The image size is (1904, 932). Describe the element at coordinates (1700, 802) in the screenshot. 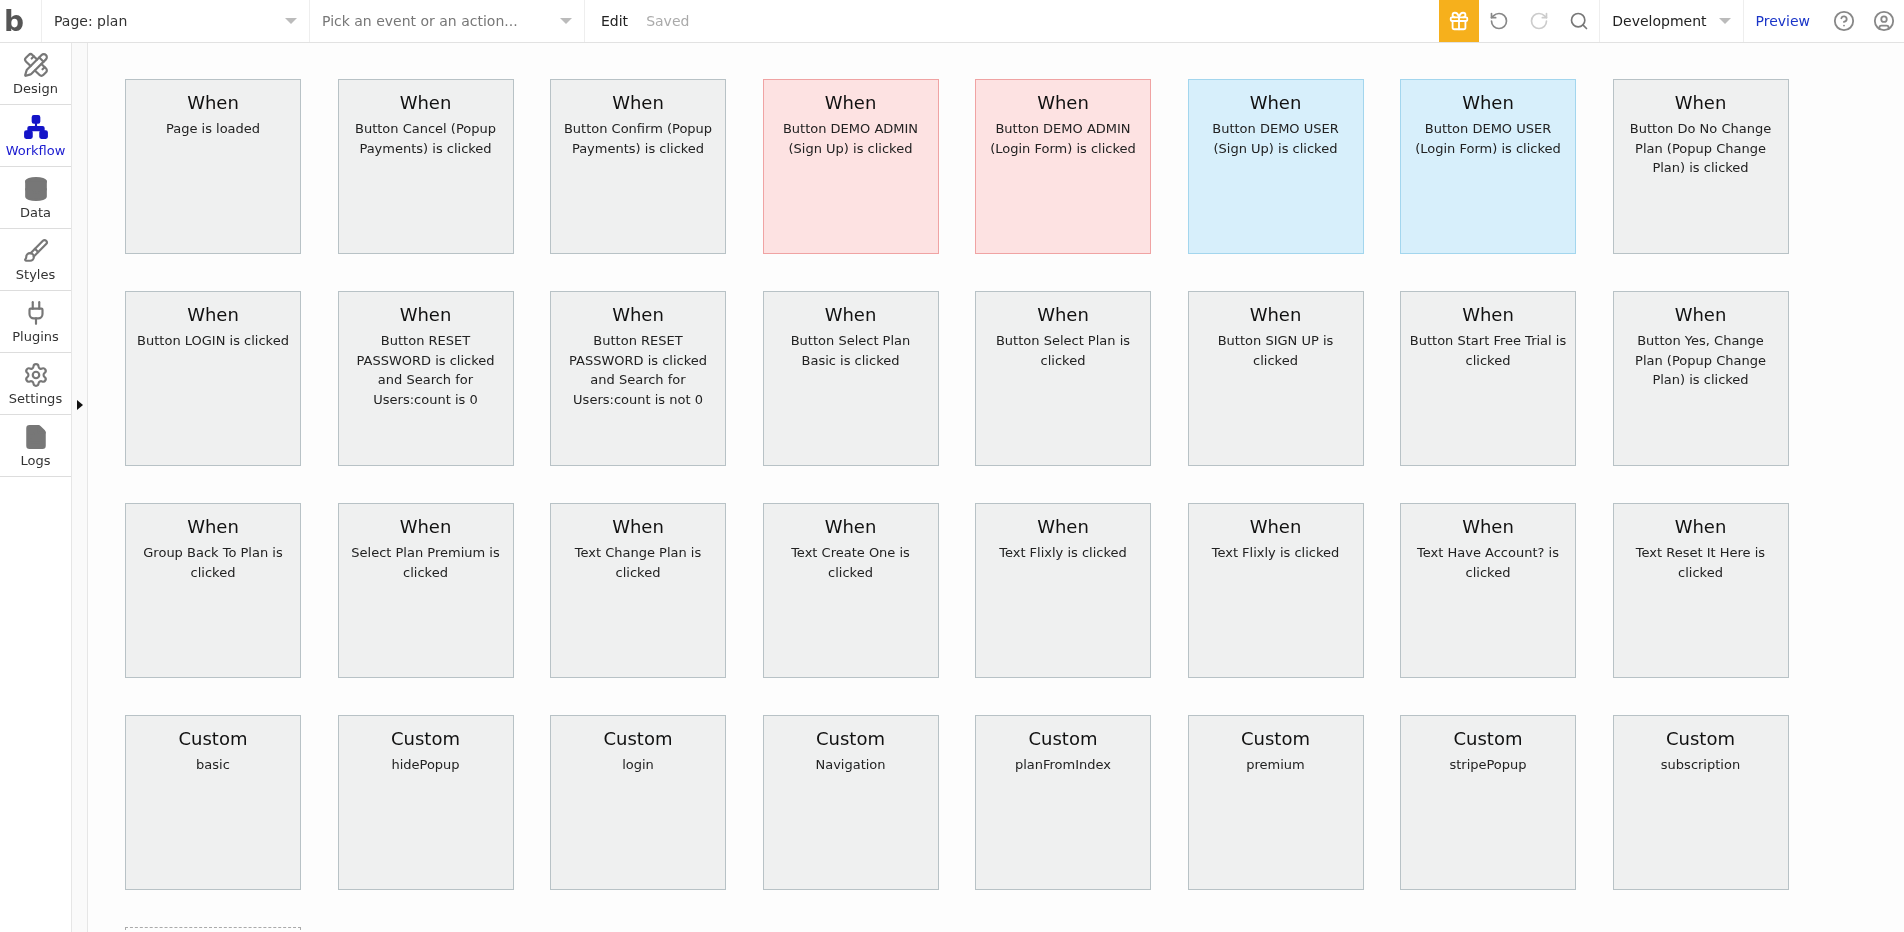

I see `event-card: Custom subscription` at that location.